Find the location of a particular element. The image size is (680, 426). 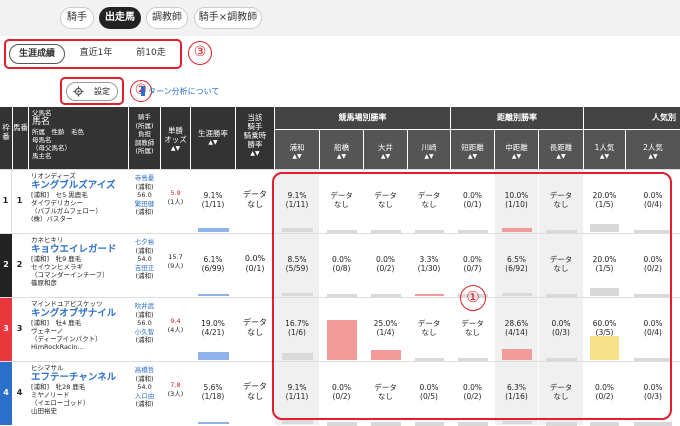

header-distance-1: 中距離 ▲▼ is located at coordinates (516, 149).